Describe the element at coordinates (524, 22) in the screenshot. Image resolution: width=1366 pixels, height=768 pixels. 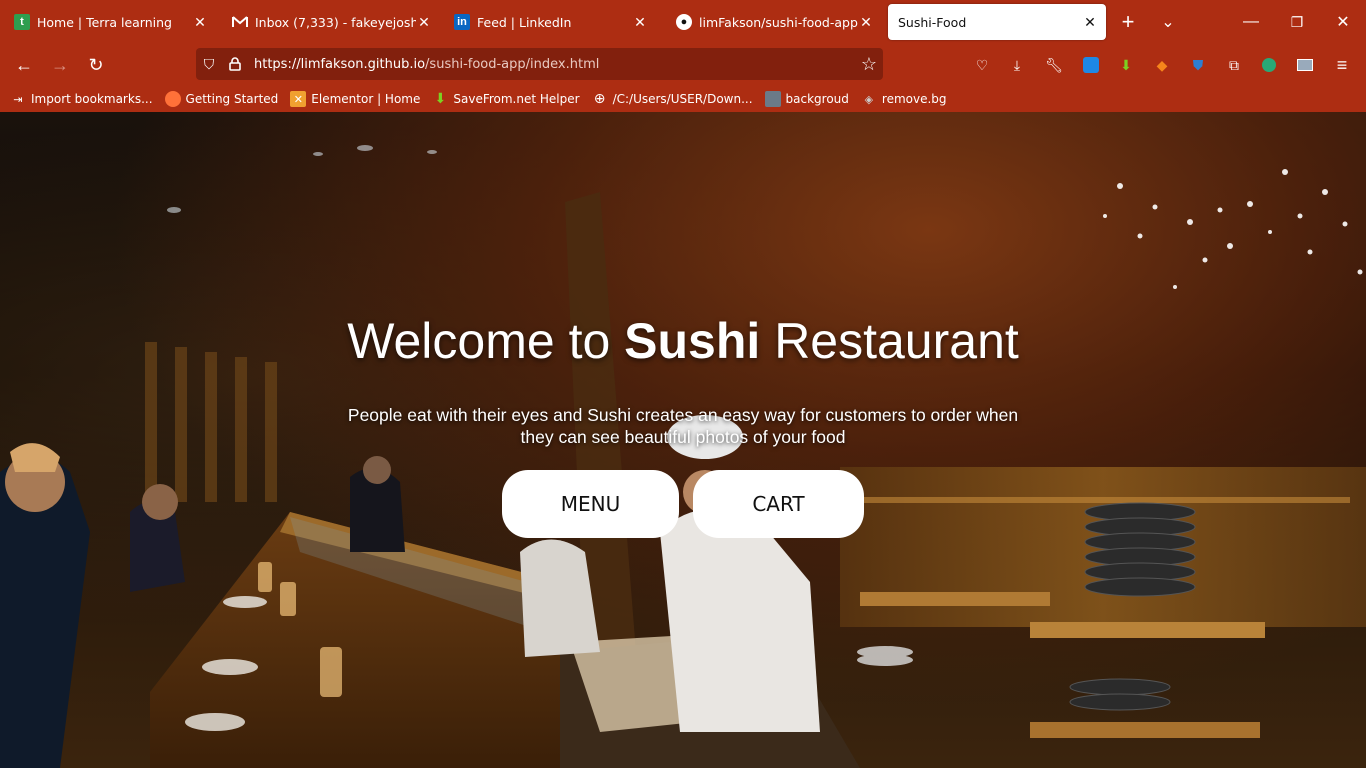
I see `tab-title: Feed | LinkedIn` at that location.